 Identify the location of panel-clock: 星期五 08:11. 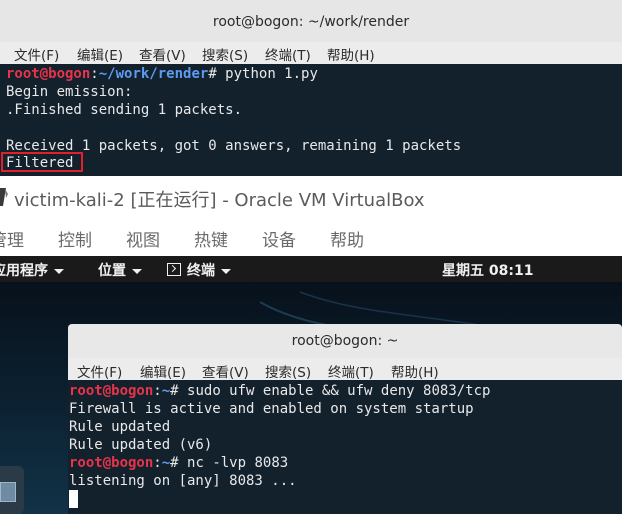
(487, 270).